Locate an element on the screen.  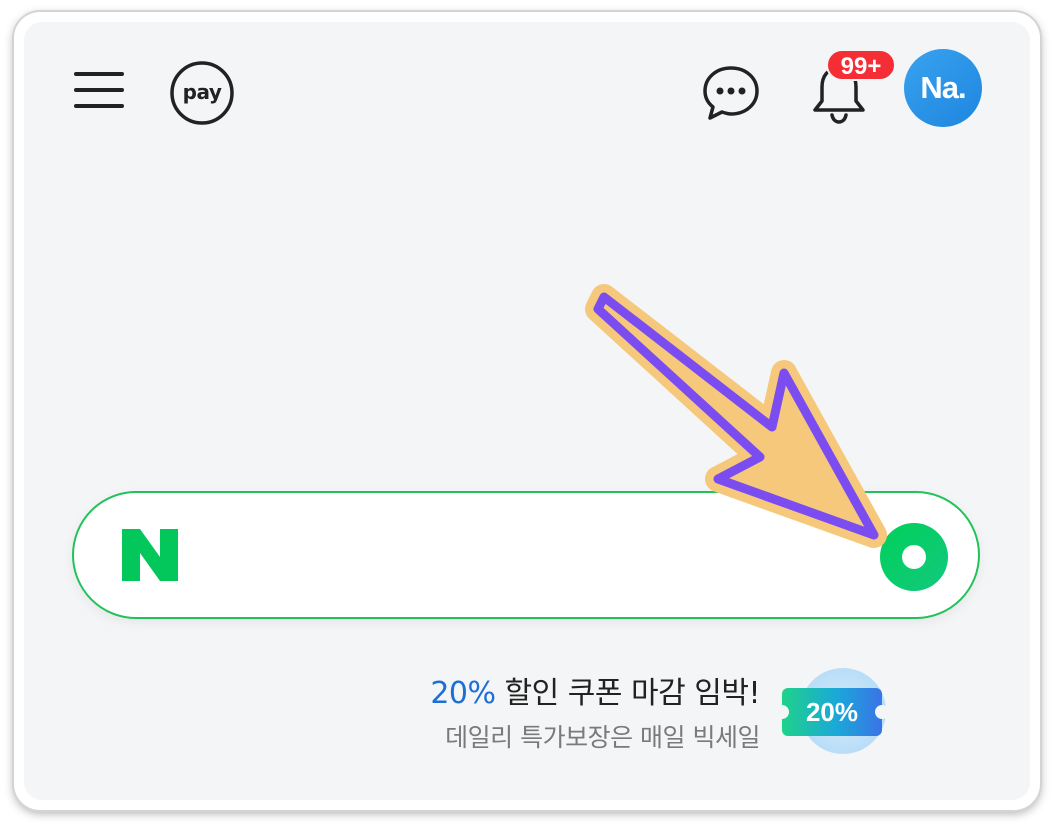
promo-title: 20% 할인 쿠폰 마감 임박! is located at coordinates (595, 690).